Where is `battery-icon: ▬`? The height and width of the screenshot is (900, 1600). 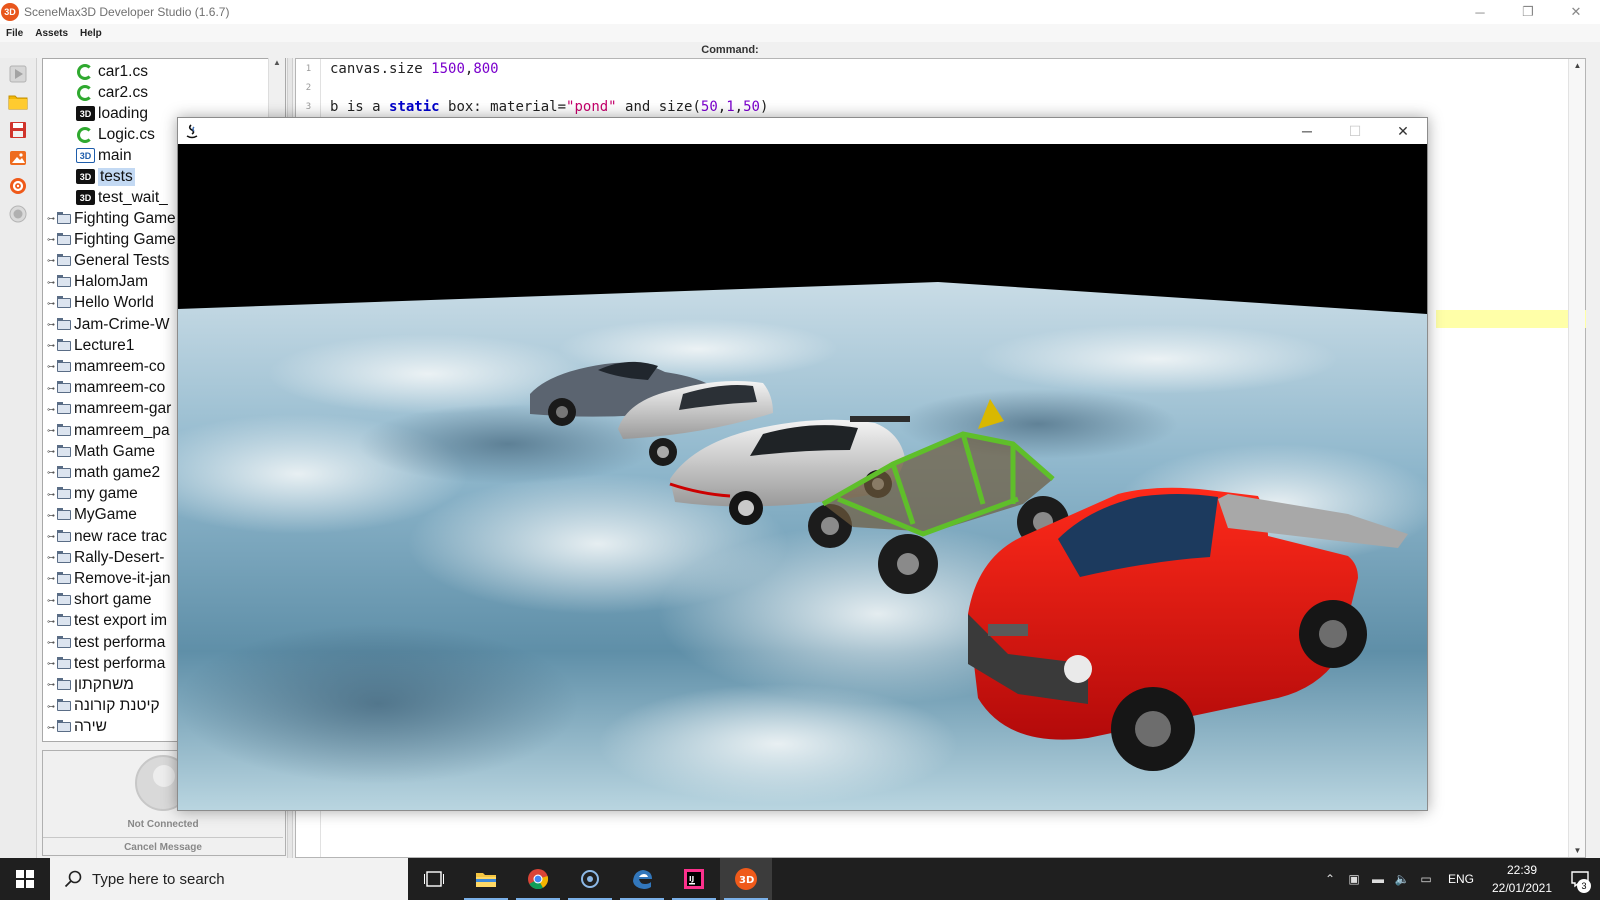
battery-icon: ▬ is located at coordinates (1378, 879).